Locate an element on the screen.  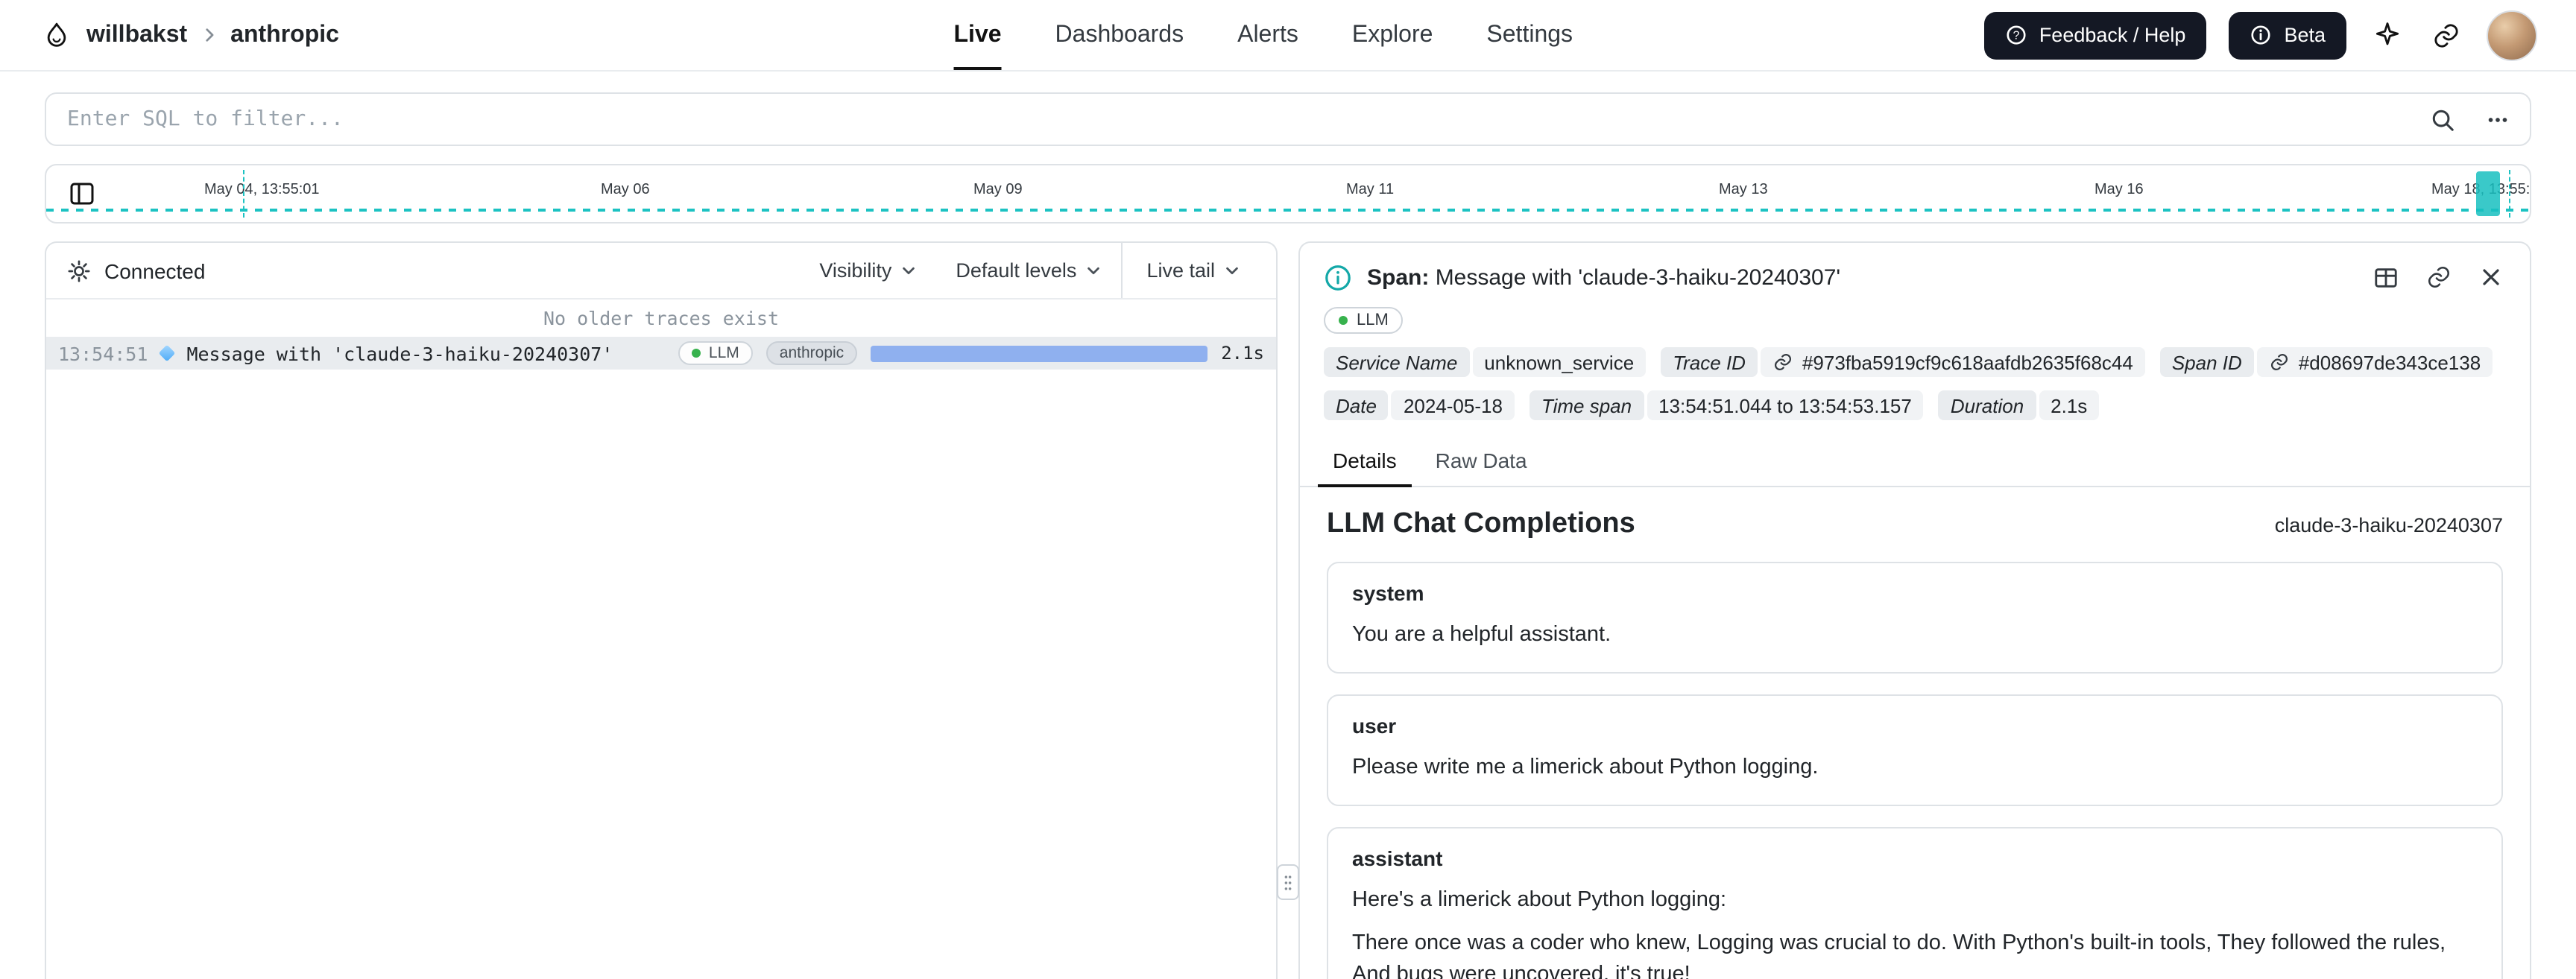
span-tabs: Details Raw Data is located at coordinates (1915, 462).